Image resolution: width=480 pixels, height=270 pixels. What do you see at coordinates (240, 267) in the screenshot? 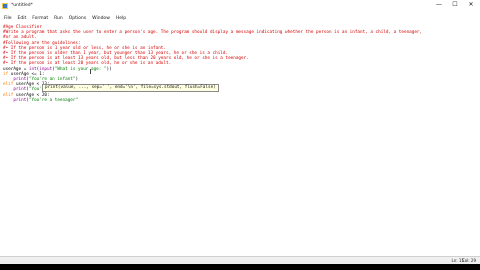
I see `screen-bottom-border` at bounding box center [240, 267].